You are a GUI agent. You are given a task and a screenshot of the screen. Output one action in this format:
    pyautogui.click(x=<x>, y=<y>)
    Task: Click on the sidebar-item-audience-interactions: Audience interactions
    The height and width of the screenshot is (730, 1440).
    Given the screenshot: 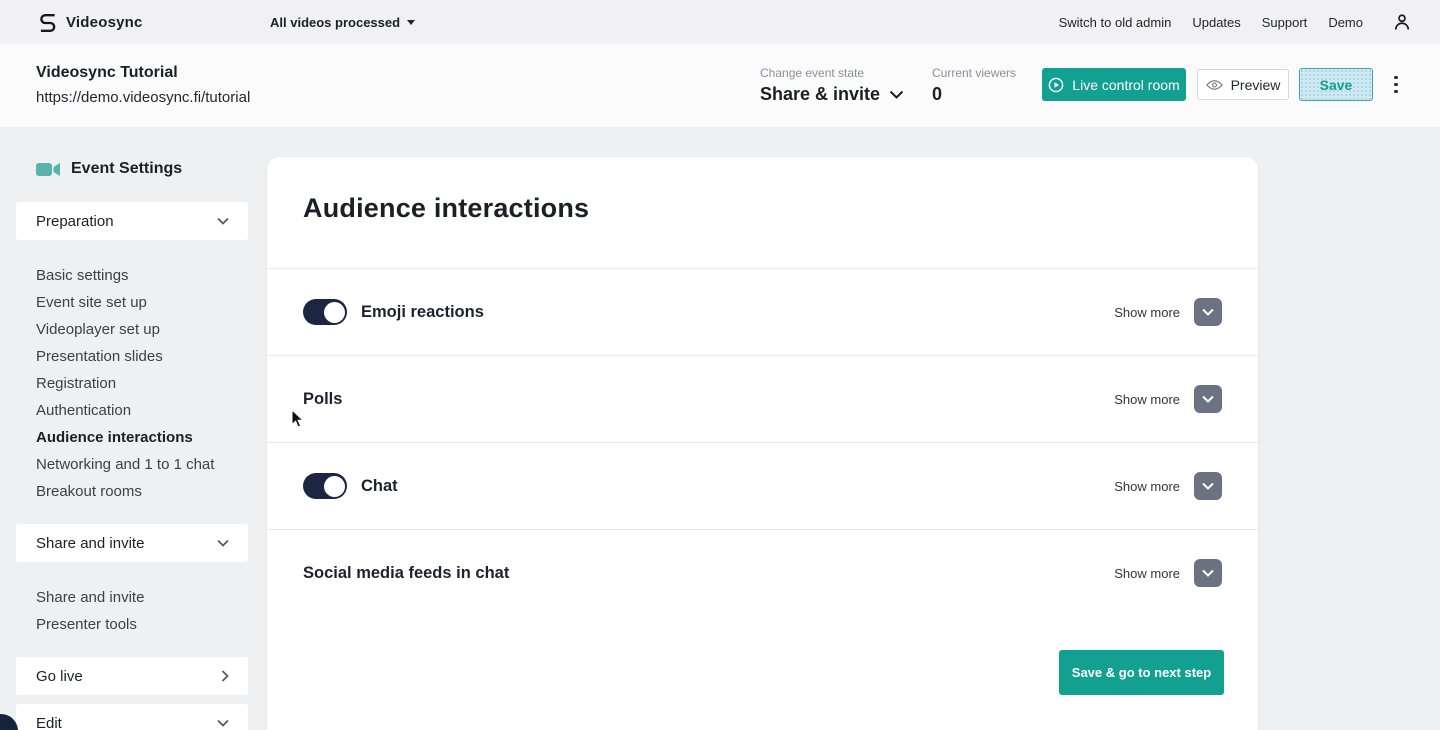 What is the action you would take?
    pyautogui.click(x=125, y=437)
    